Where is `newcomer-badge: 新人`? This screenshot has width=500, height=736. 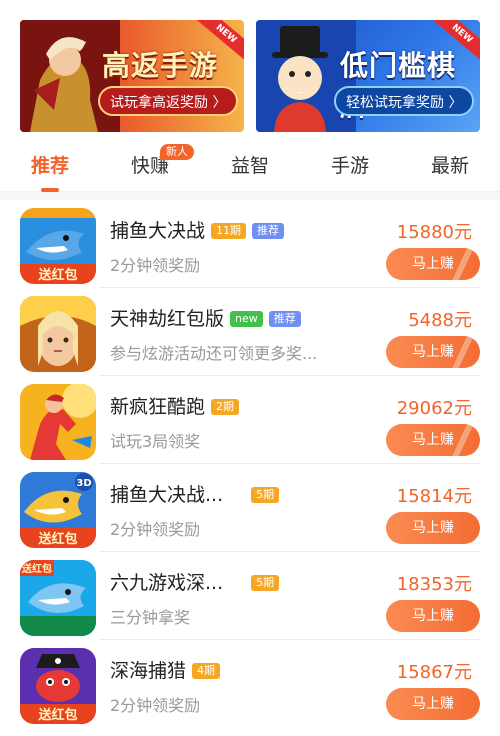
newcomer-badge: 新人 is located at coordinates (177, 152).